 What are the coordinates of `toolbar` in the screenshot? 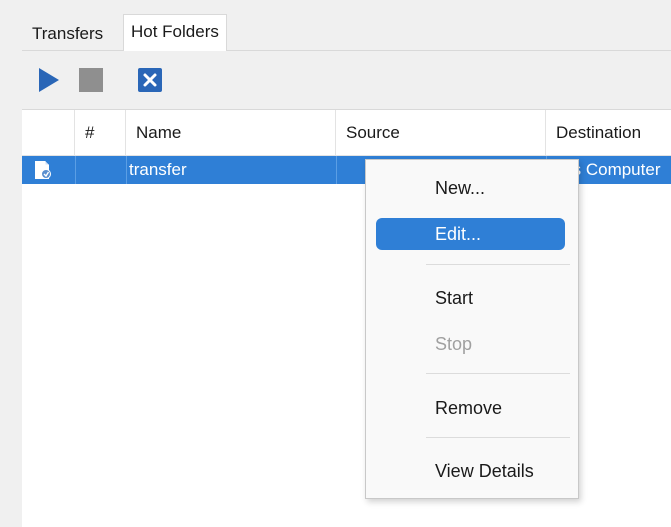 It's located at (346, 80).